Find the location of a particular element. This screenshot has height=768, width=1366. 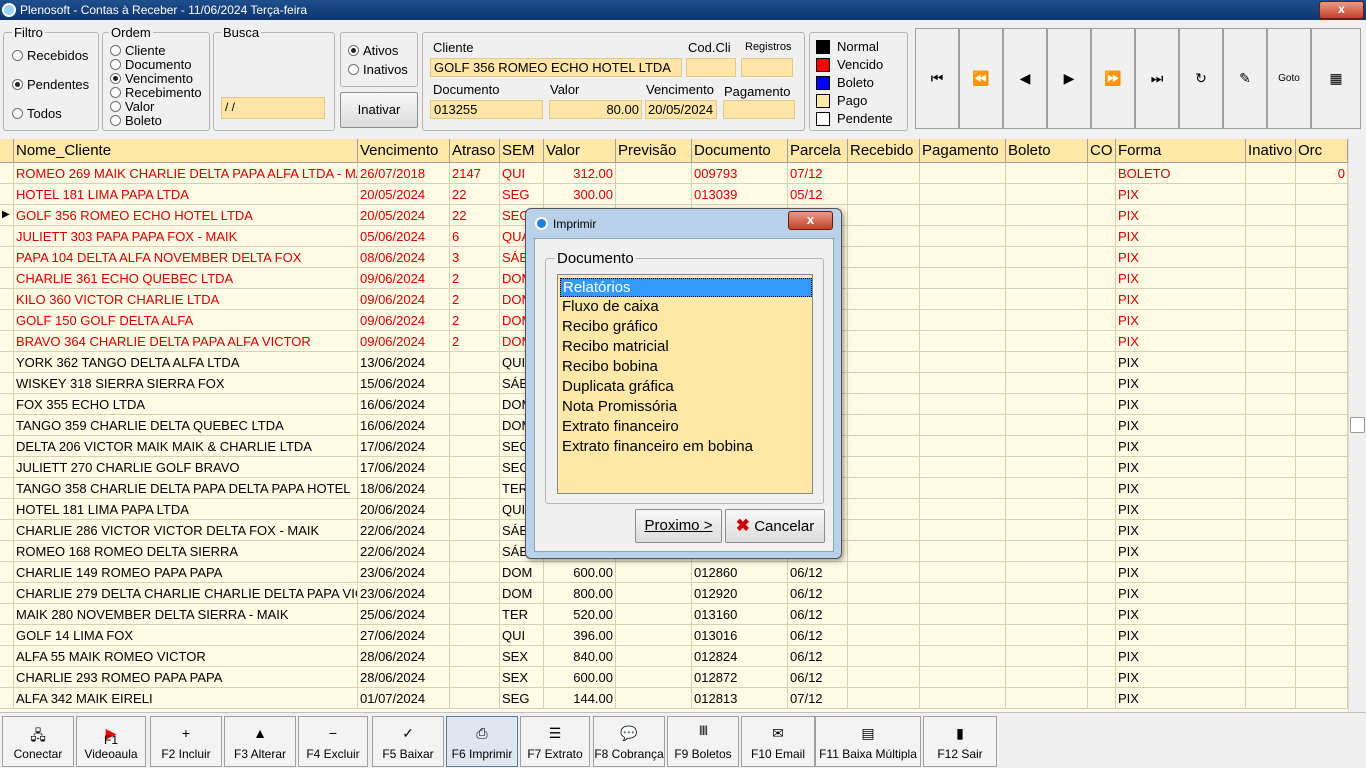

header-valor: Valor is located at coordinates (580, 151).